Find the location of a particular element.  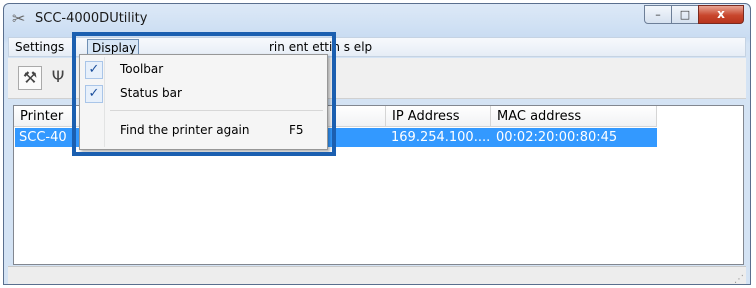

maximize-button: □ is located at coordinates (685, 14).